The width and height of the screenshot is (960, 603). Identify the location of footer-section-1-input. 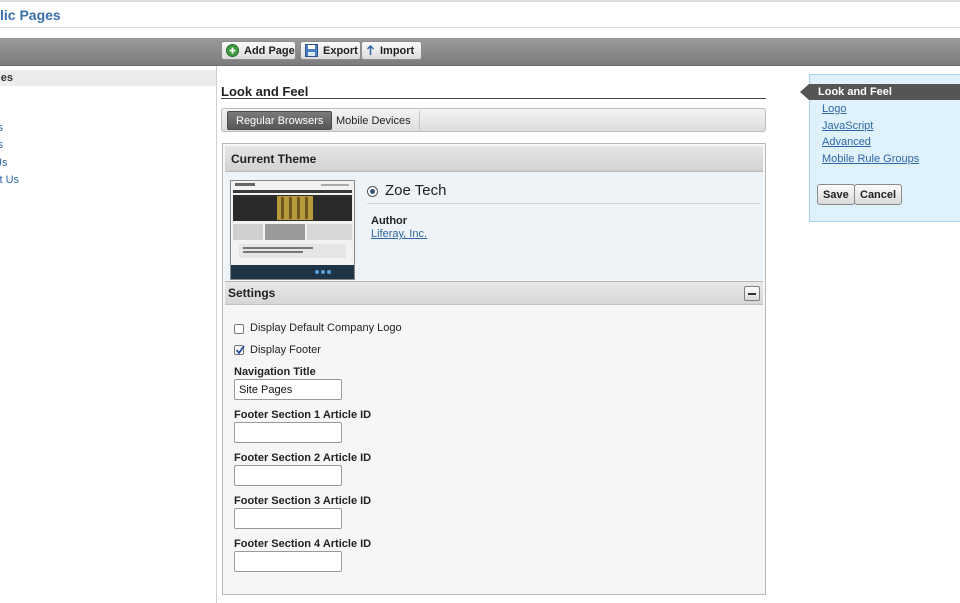
(288, 432).